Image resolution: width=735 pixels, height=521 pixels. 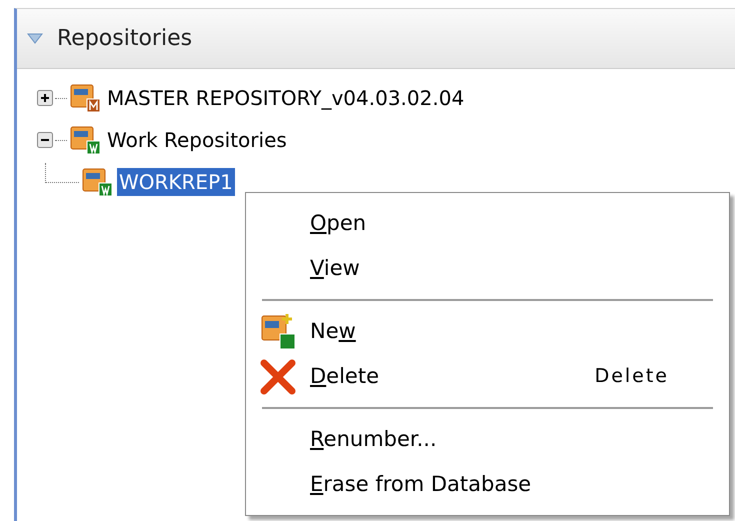 What do you see at coordinates (124, 39) in the screenshot?
I see `panel-title: Repositories` at bounding box center [124, 39].